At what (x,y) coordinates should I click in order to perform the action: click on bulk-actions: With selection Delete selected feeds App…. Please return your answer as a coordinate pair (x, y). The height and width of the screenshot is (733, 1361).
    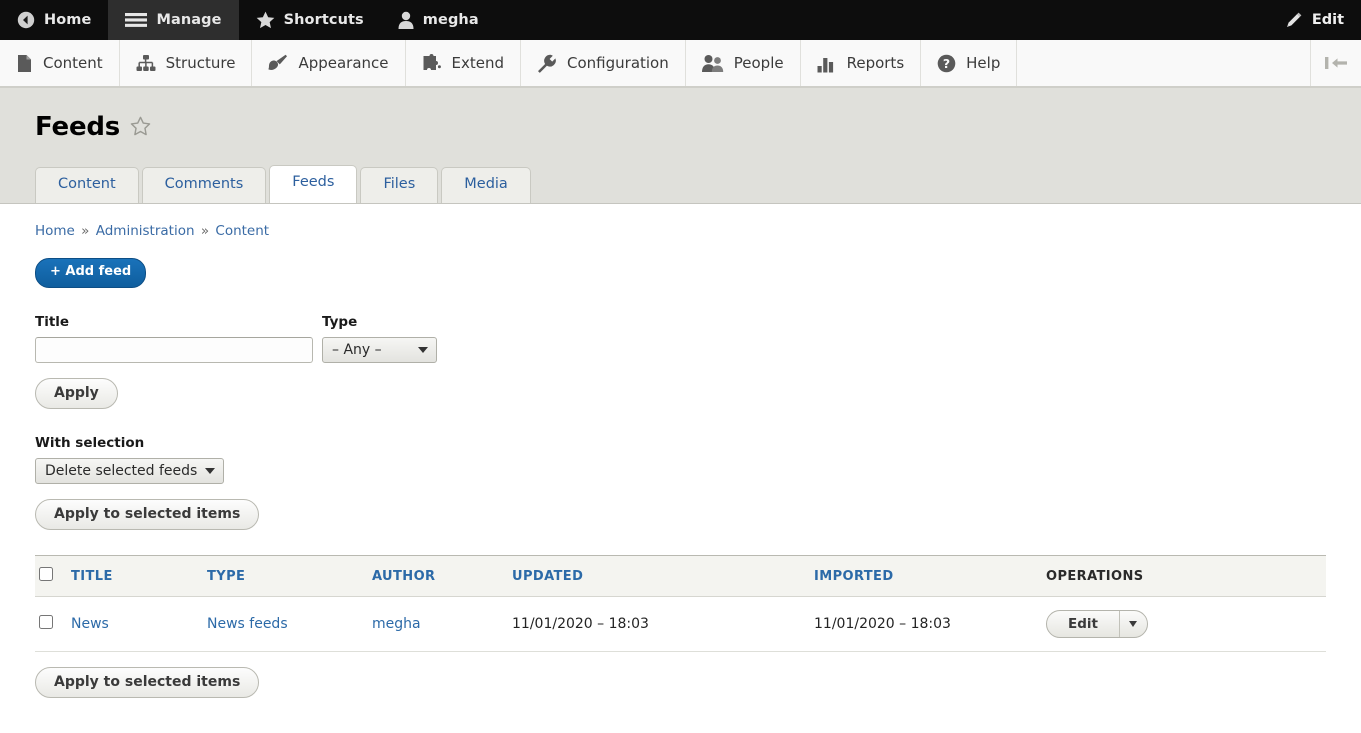
    Looking at the image, I should click on (680, 483).